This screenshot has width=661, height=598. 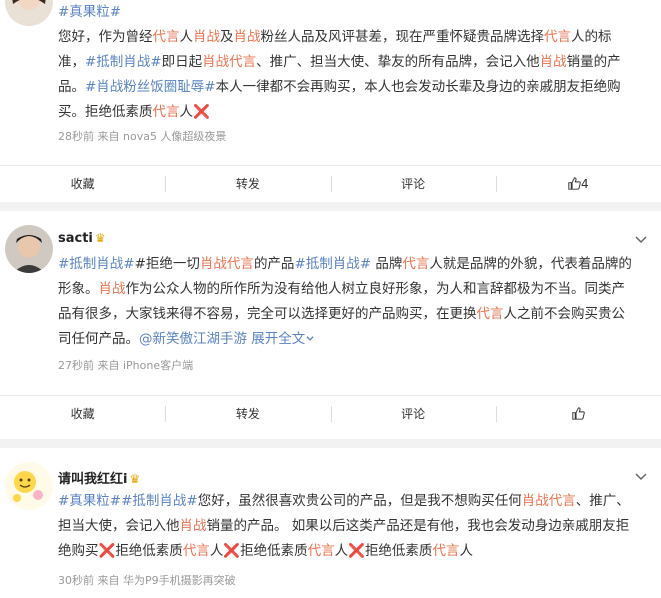 I want to click on action-bar: 收藏 转发 评论 4, so click(x=330, y=183).